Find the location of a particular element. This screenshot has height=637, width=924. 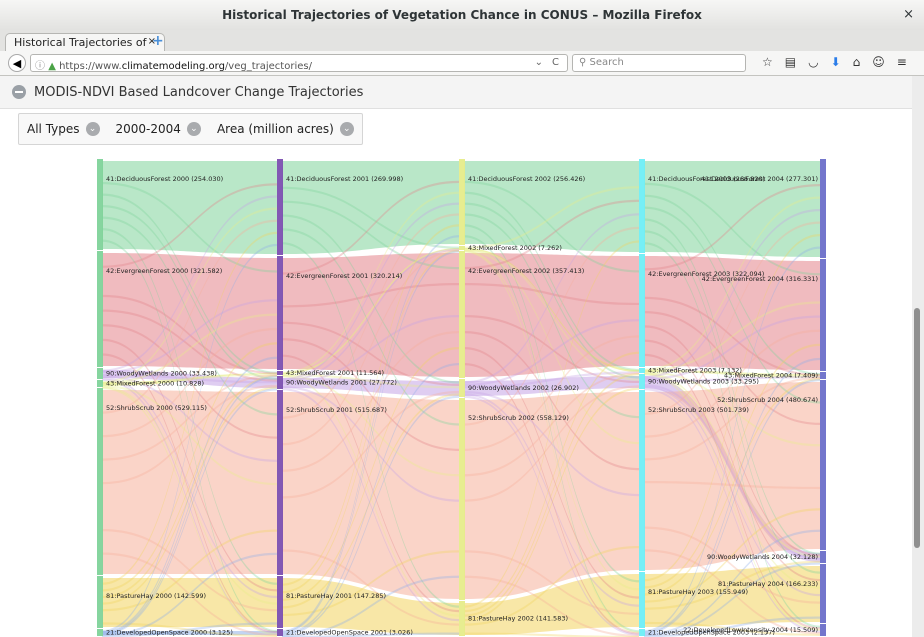

lock-icon: ▲ is located at coordinates (52, 66).